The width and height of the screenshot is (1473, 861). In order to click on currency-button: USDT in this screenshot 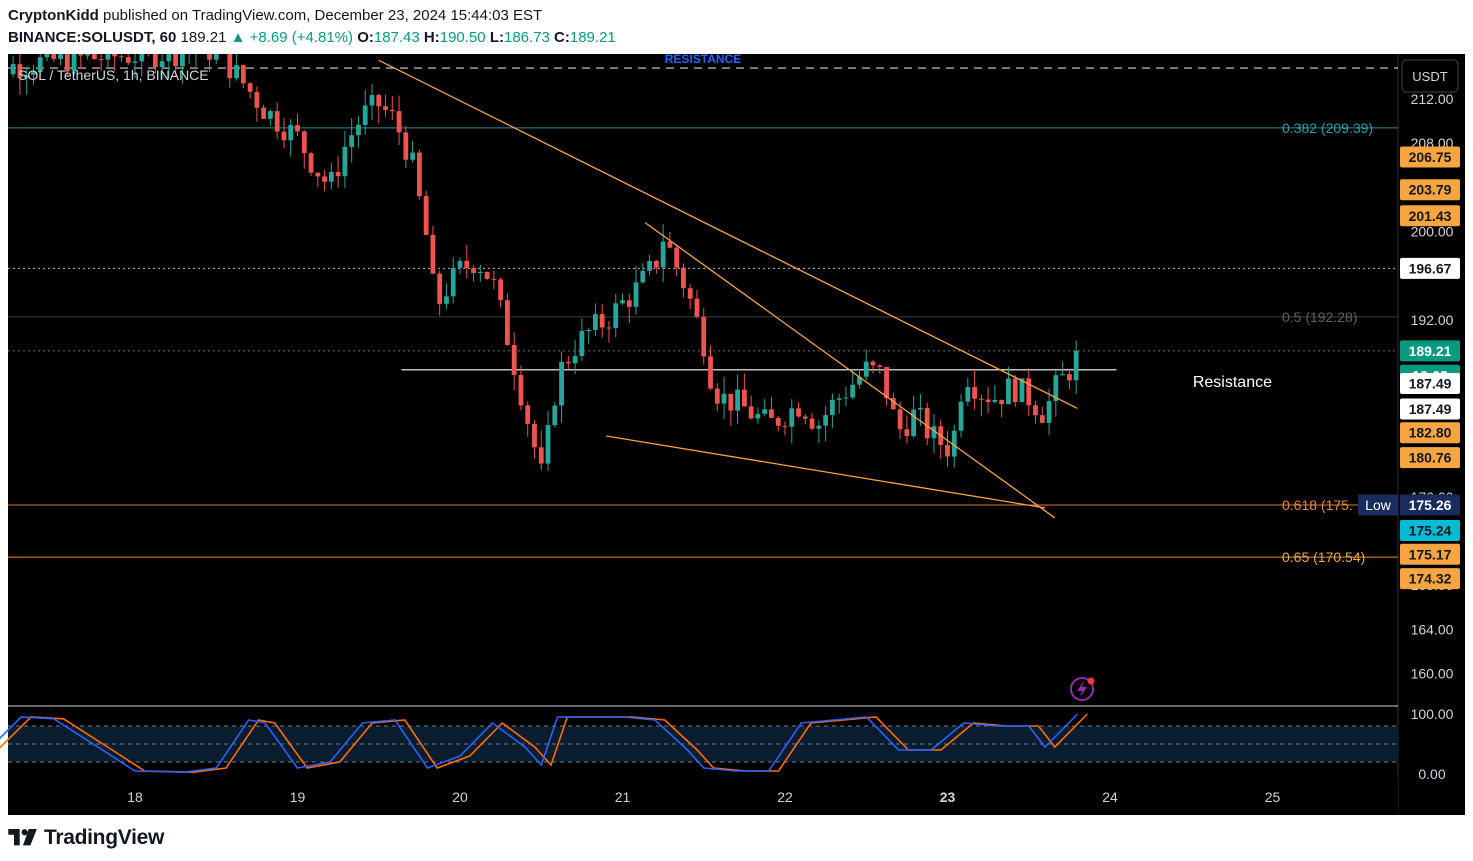, I will do `click(1430, 76)`.